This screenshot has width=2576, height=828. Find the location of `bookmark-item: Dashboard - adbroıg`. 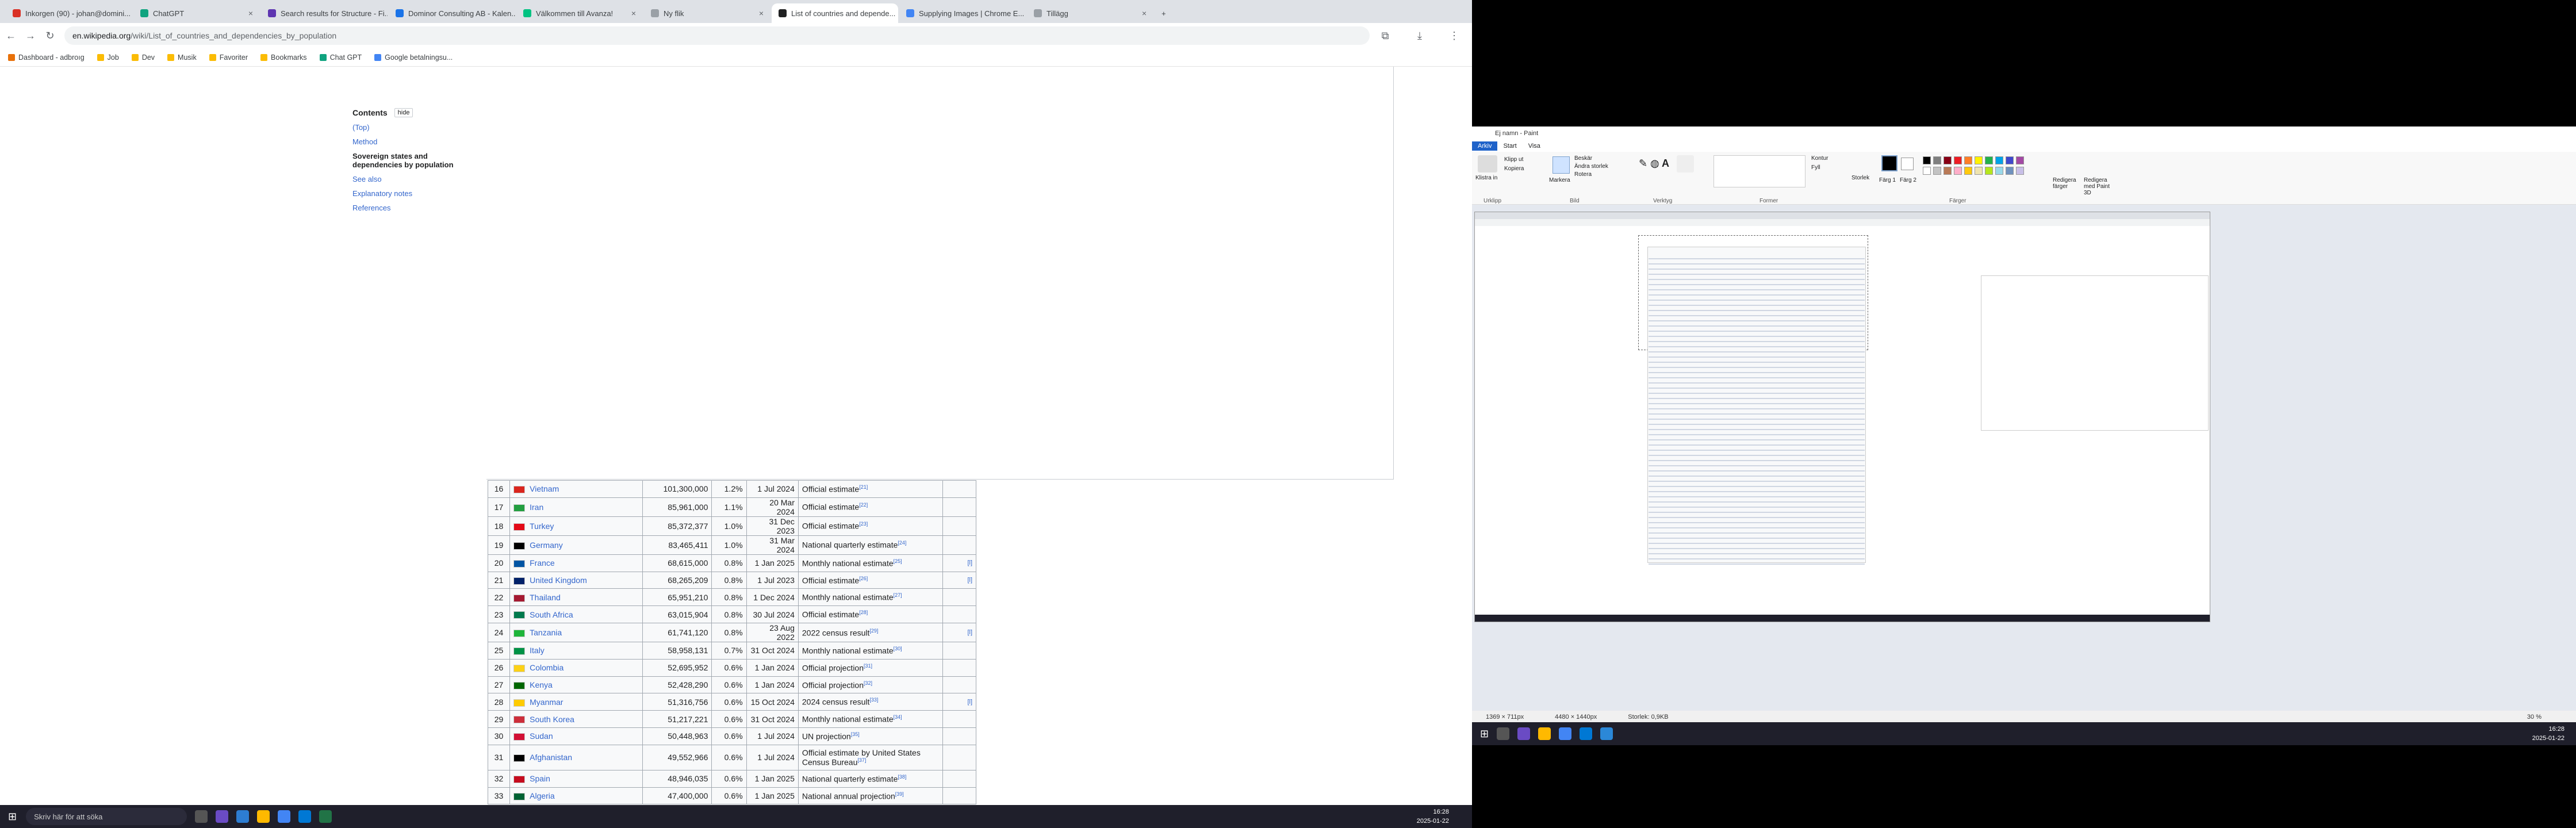

bookmark-item: Dashboard - adbroıg is located at coordinates (46, 57).